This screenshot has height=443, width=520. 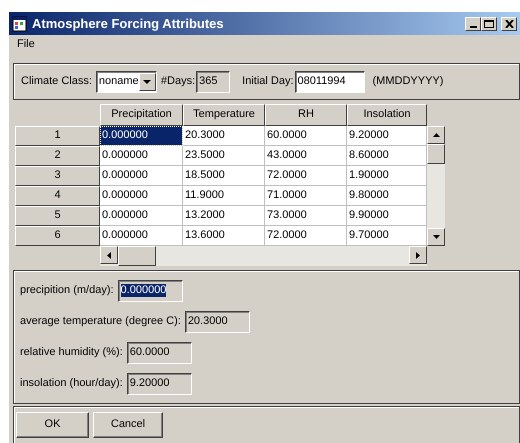 I want to click on table-cell: 9.70000, so click(x=387, y=236).